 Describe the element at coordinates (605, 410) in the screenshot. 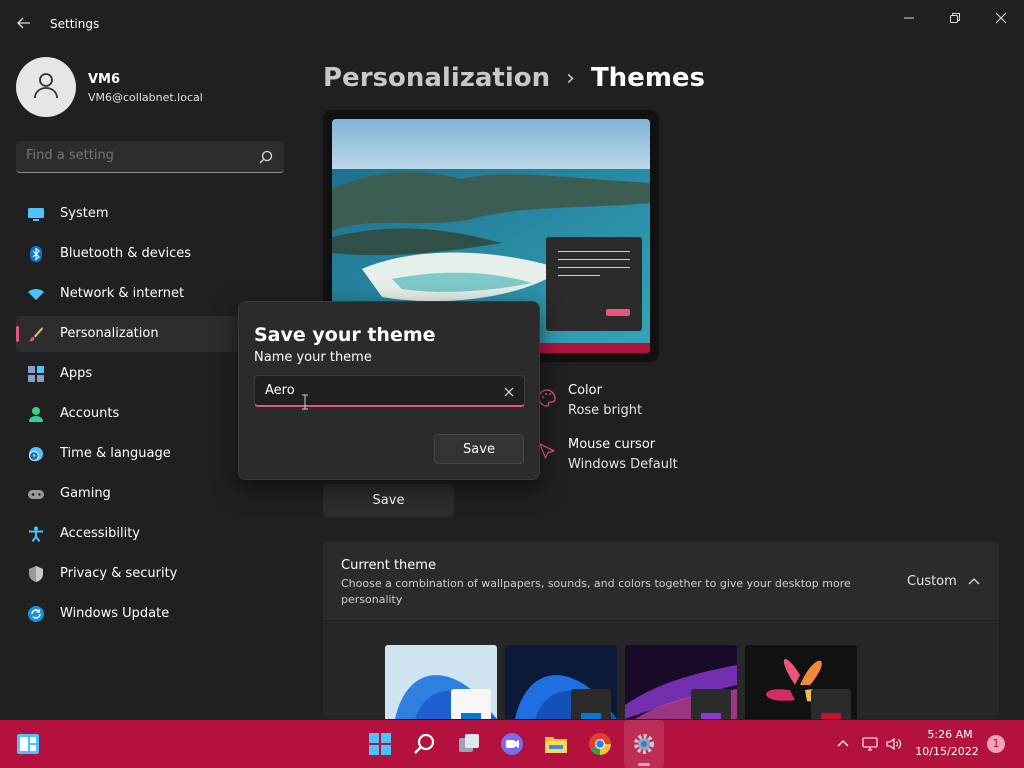

I see `color-value: Rose bright` at that location.